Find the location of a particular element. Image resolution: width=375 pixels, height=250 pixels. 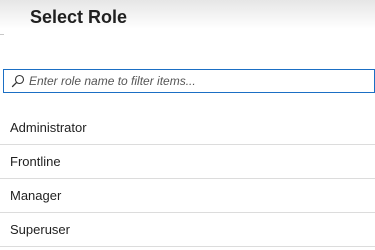

list-item-frontline: Frontline is located at coordinates (187, 162).